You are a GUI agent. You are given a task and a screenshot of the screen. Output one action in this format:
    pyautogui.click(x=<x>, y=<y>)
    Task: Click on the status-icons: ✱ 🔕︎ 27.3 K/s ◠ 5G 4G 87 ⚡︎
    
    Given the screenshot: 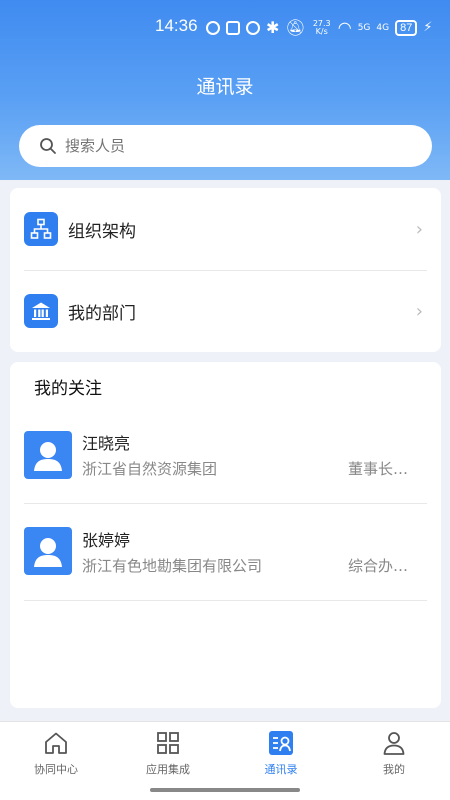 What is the action you would take?
    pyautogui.click(x=319, y=27)
    